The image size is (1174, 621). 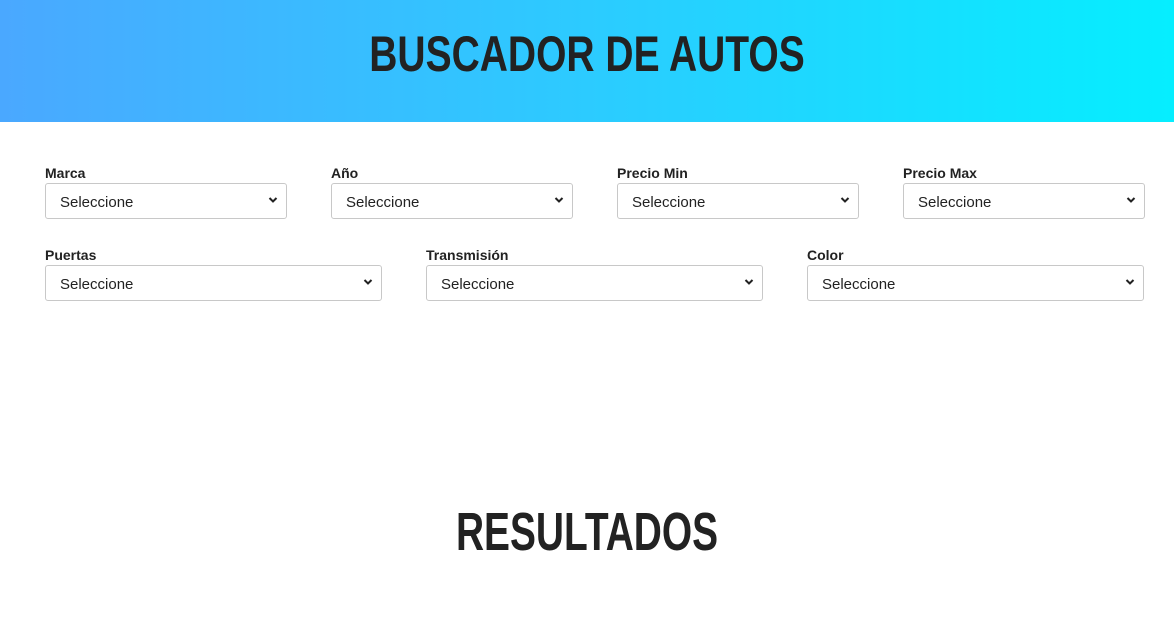 What do you see at coordinates (166, 201) in the screenshot?
I see `marca-select: Seleccione` at bounding box center [166, 201].